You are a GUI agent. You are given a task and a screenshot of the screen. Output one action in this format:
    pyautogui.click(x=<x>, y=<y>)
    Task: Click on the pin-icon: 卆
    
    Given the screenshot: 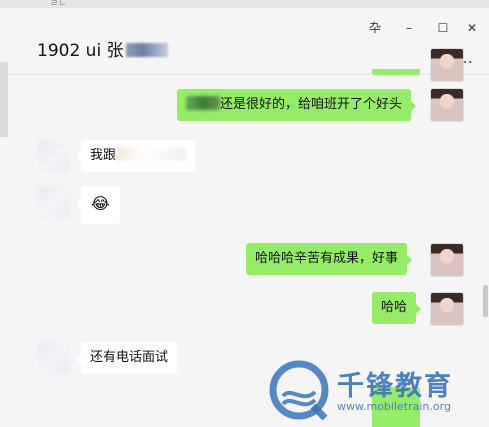 What is the action you would take?
    pyautogui.click(x=375, y=28)
    